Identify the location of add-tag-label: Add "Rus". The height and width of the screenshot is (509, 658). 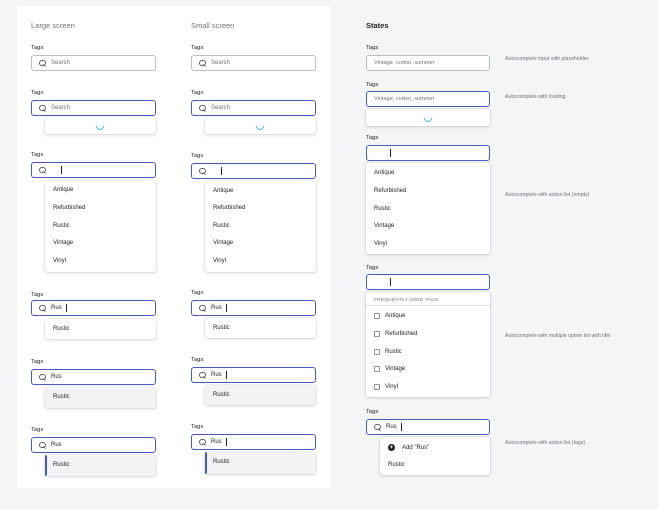
(416, 447).